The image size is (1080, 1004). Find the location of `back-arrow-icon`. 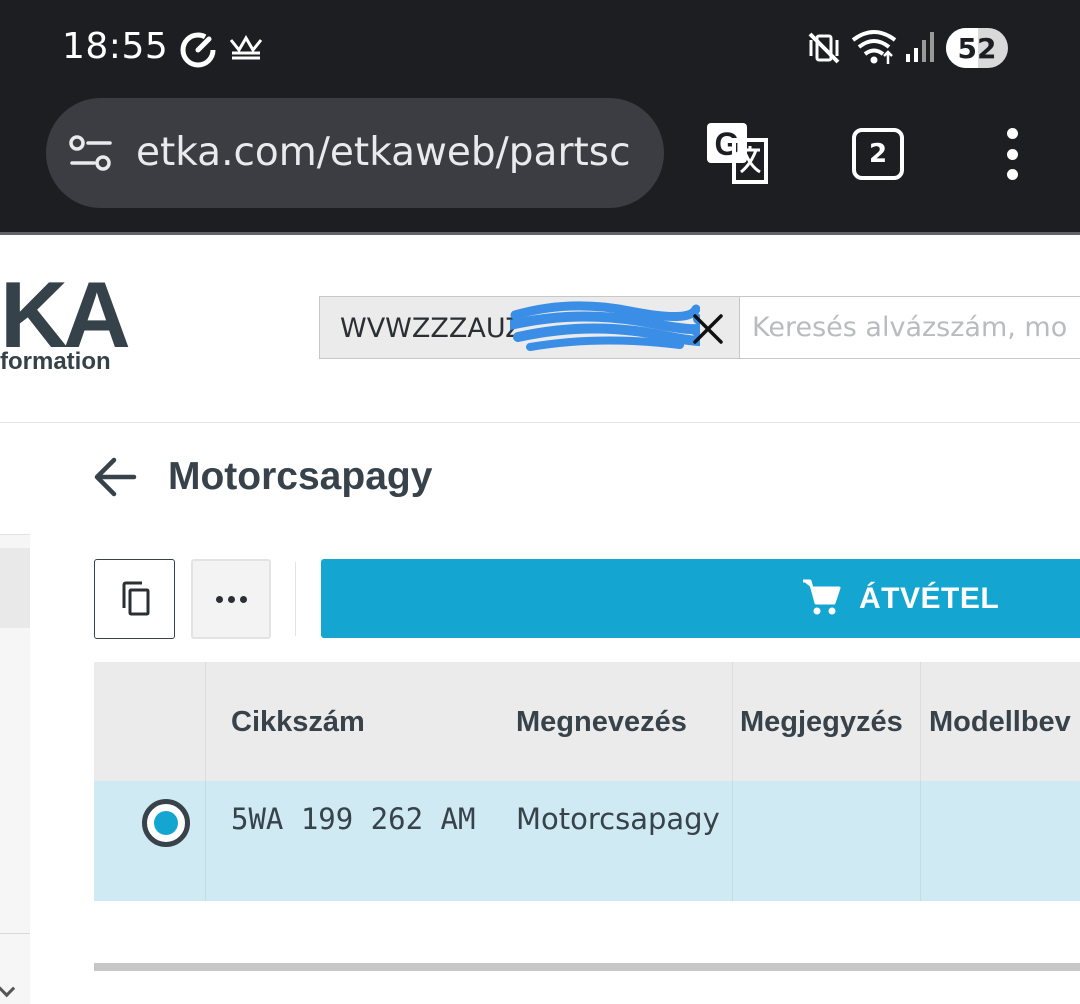

back-arrow-icon is located at coordinates (115, 477).